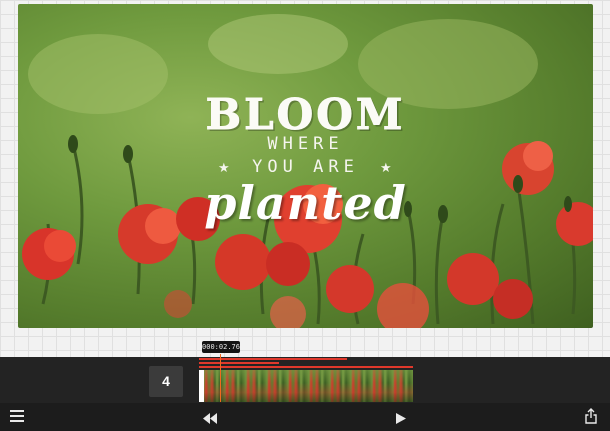 This screenshot has width=610, height=431. Describe the element at coordinates (210, 420) in the screenshot. I see `rewind-icon` at that location.